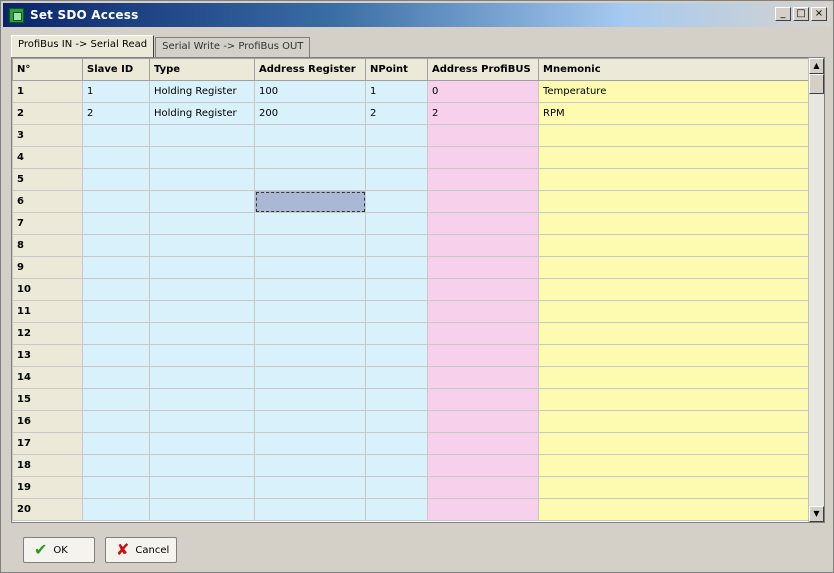  I want to click on table-row: 12, so click(411, 333).